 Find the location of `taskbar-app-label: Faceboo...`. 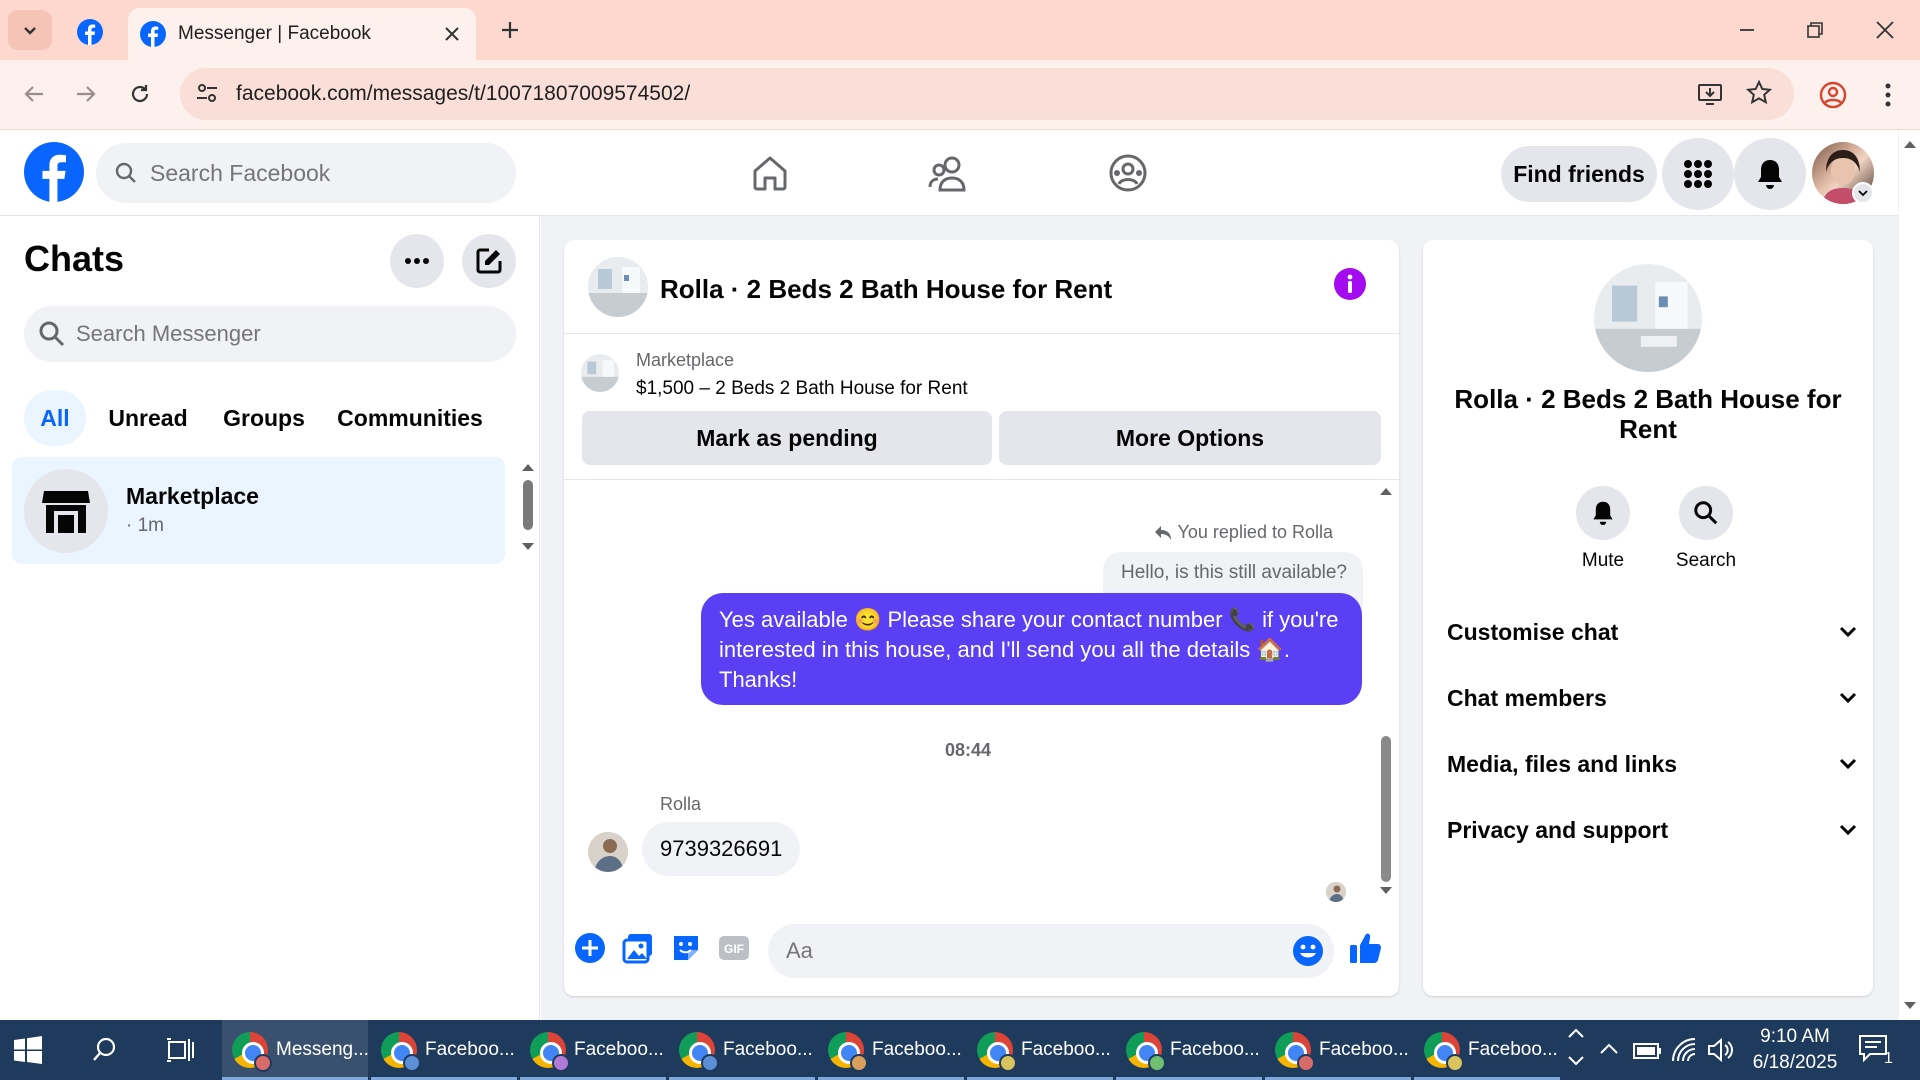

taskbar-app-label: Faceboo... is located at coordinates (917, 1049).